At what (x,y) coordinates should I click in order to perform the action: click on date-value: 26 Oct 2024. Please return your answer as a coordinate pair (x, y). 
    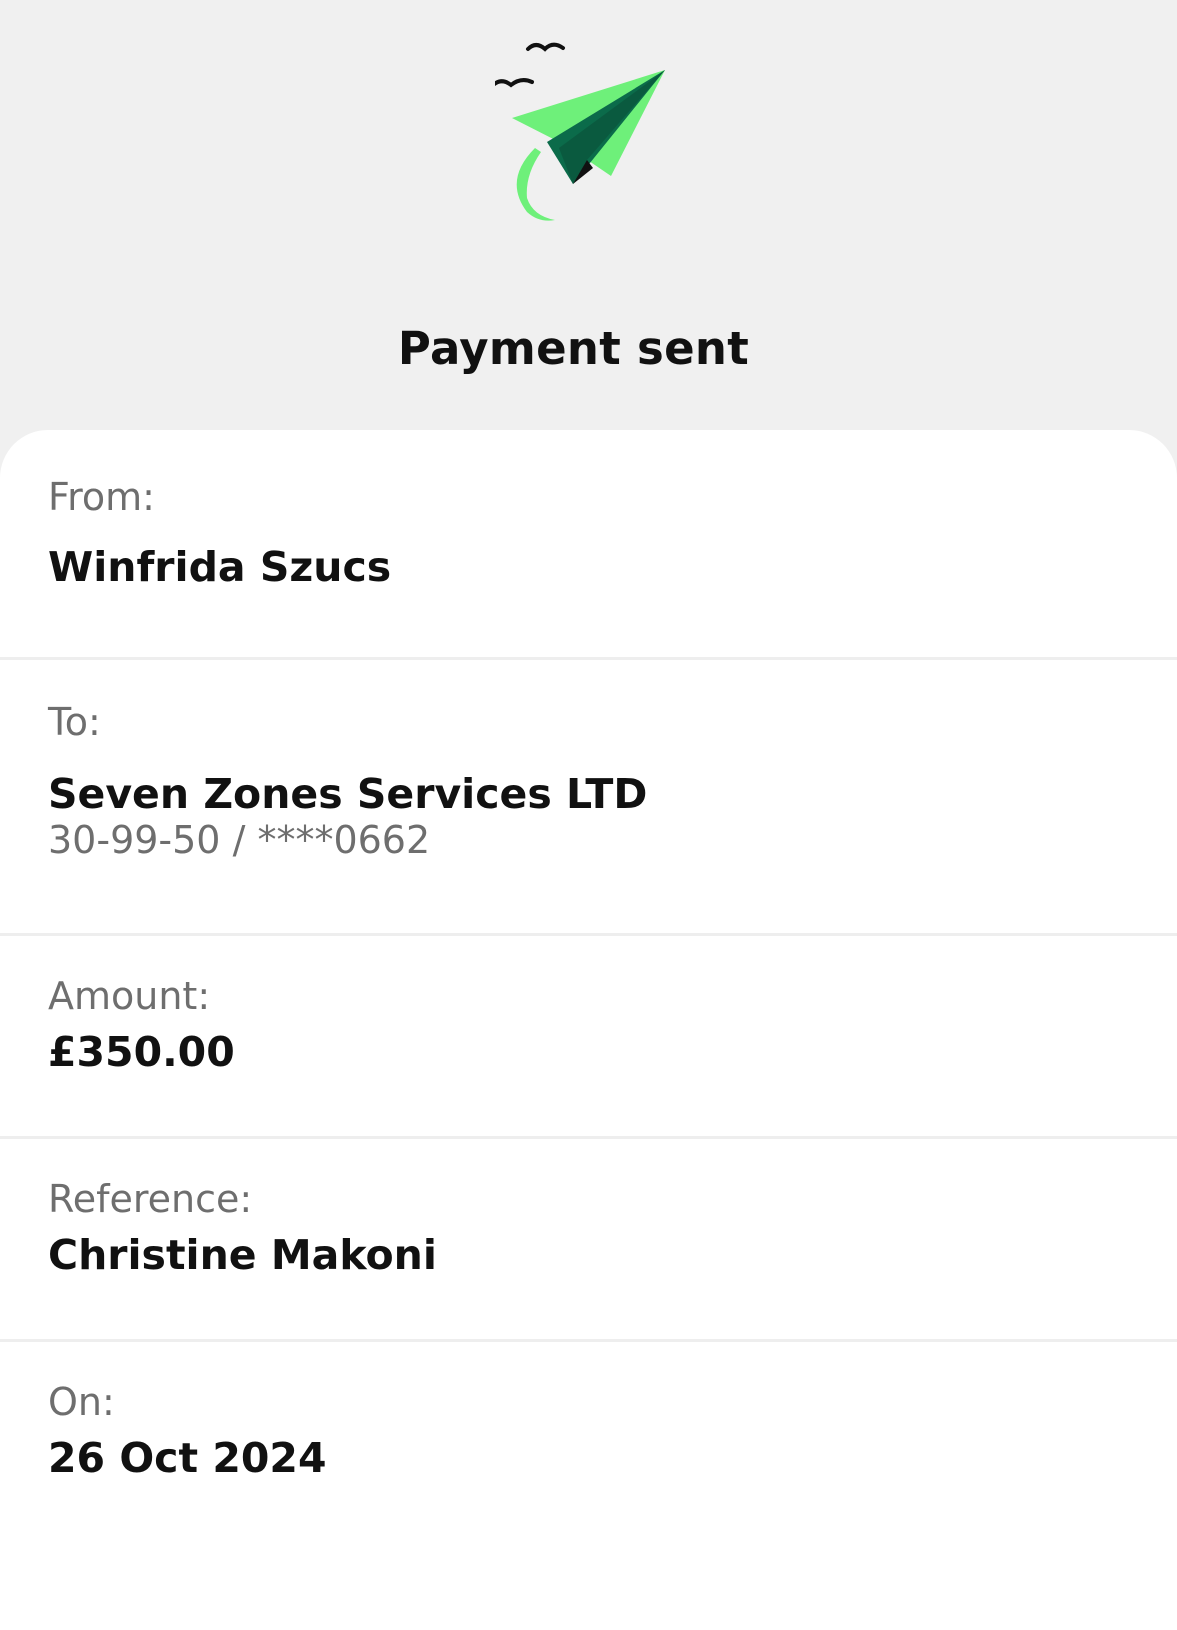
    Looking at the image, I should click on (187, 1458).